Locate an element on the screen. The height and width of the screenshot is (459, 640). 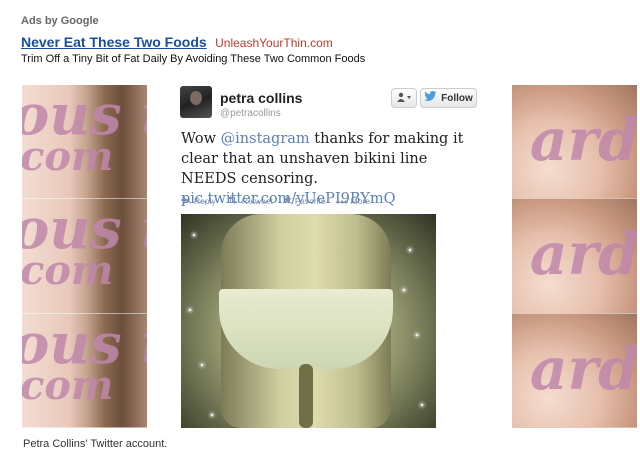
image-caption: Petra Collins' Twitter account. is located at coordinates (95, 444).